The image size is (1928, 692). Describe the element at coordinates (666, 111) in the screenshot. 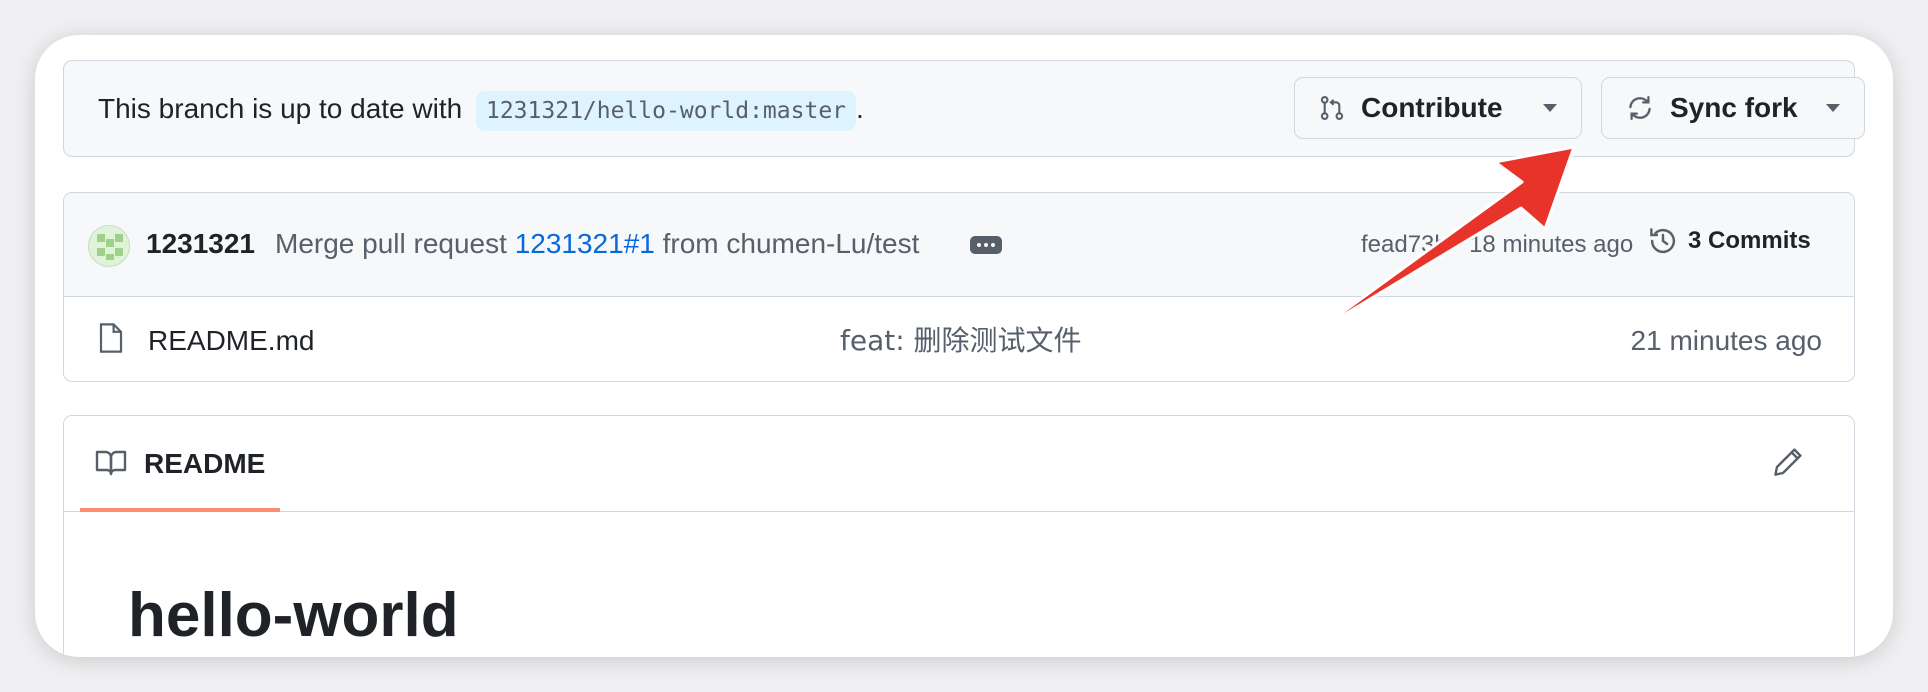

I see `upstream-branch-ref: 1231321/hello-world:master` at that location.